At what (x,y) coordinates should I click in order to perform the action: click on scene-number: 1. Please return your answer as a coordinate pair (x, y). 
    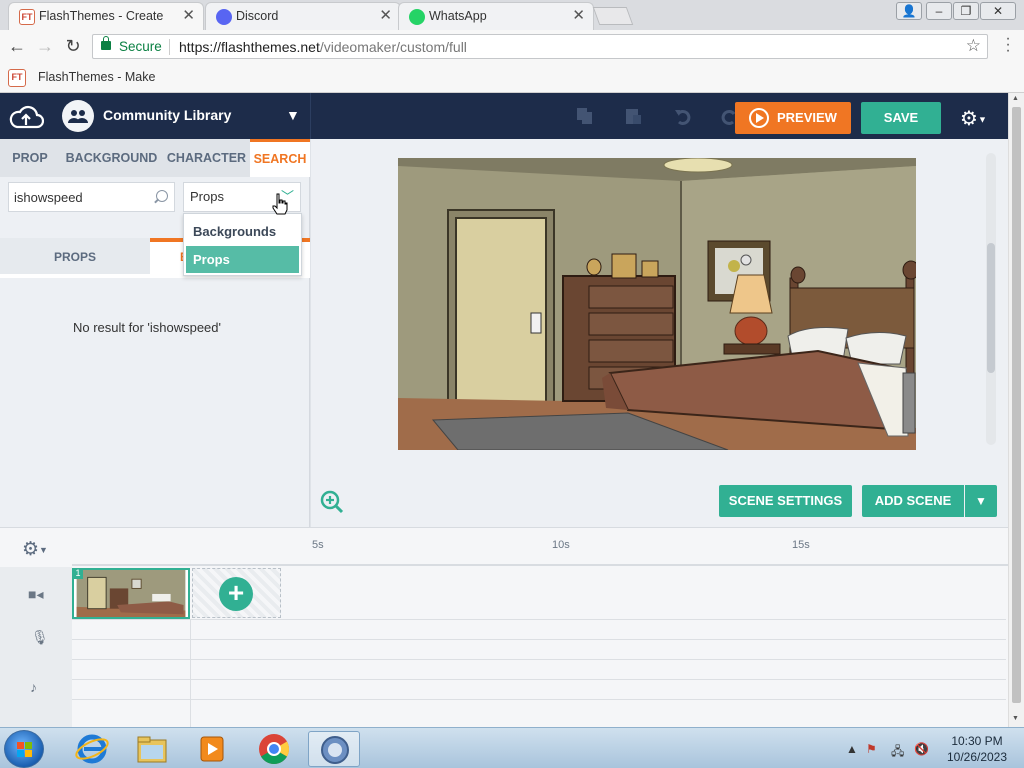
    Looking at the image, I should click on (78, 573).